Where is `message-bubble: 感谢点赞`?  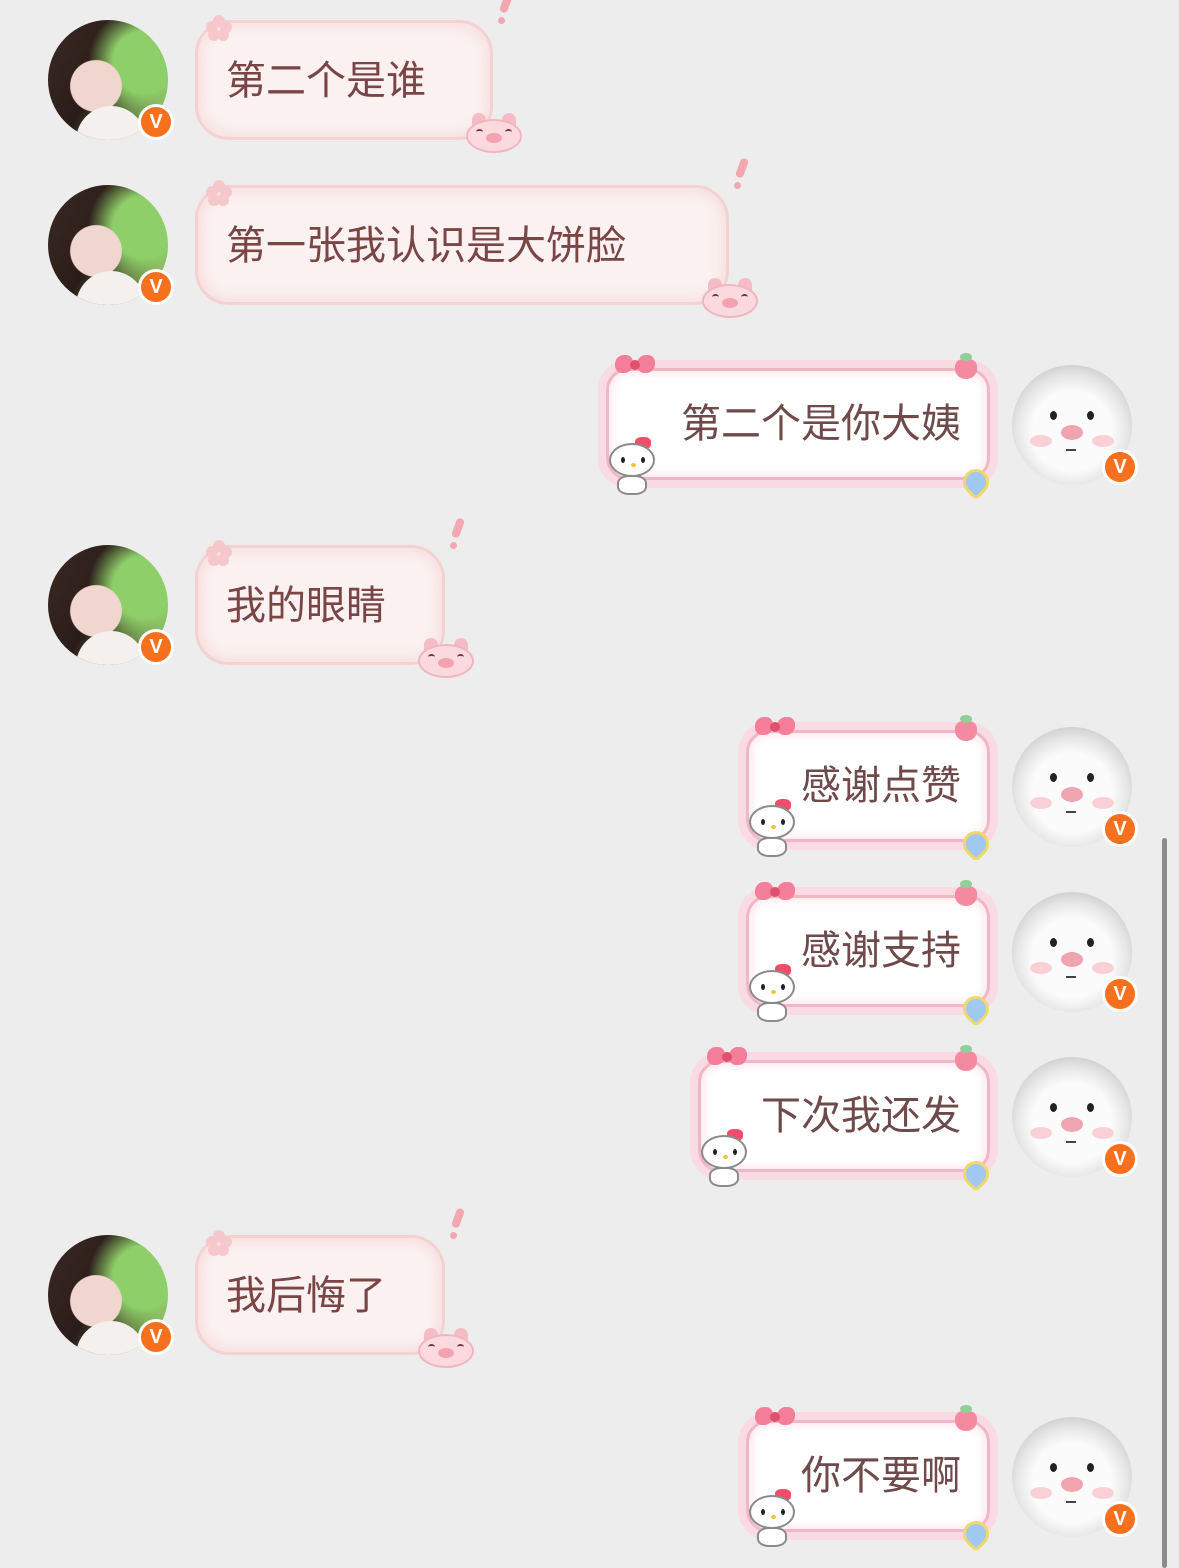 message-bubble: 感谢点赞 is located at coordinates (870, 789).